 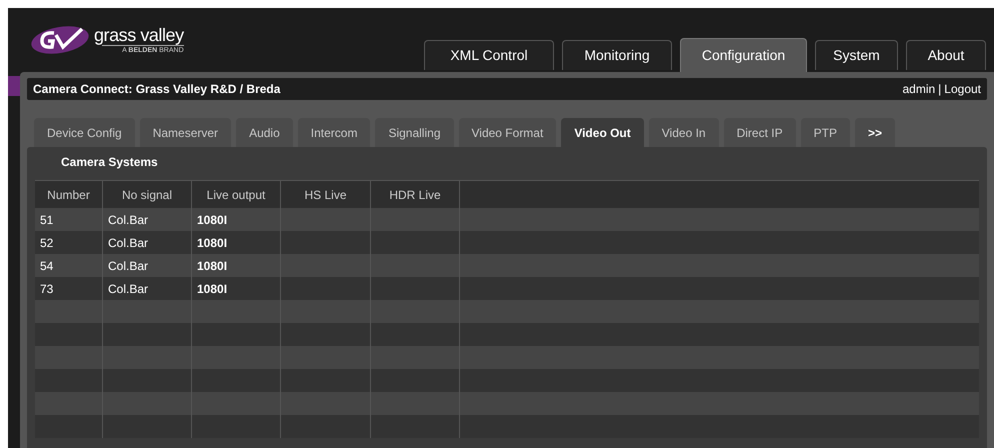 I want to click on sub-tab: PTP, so click(x=825, y=132).